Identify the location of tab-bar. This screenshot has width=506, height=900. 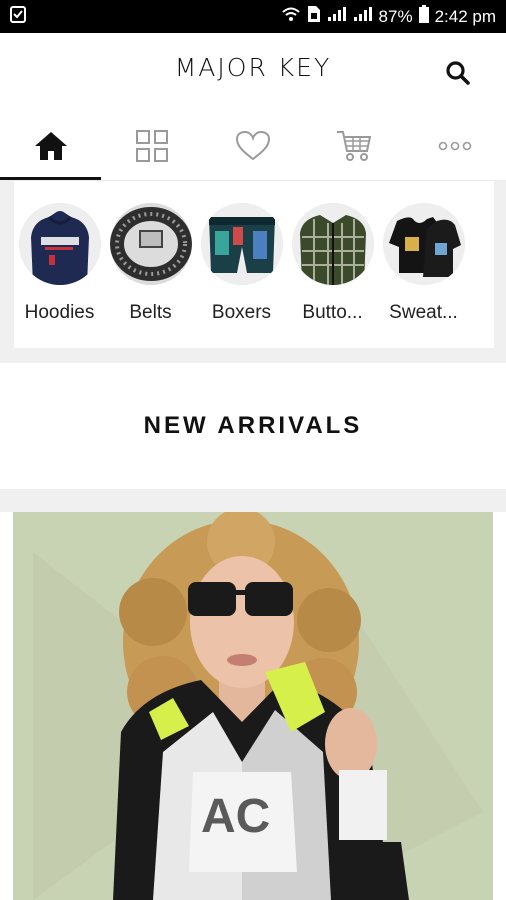
(253, 148).